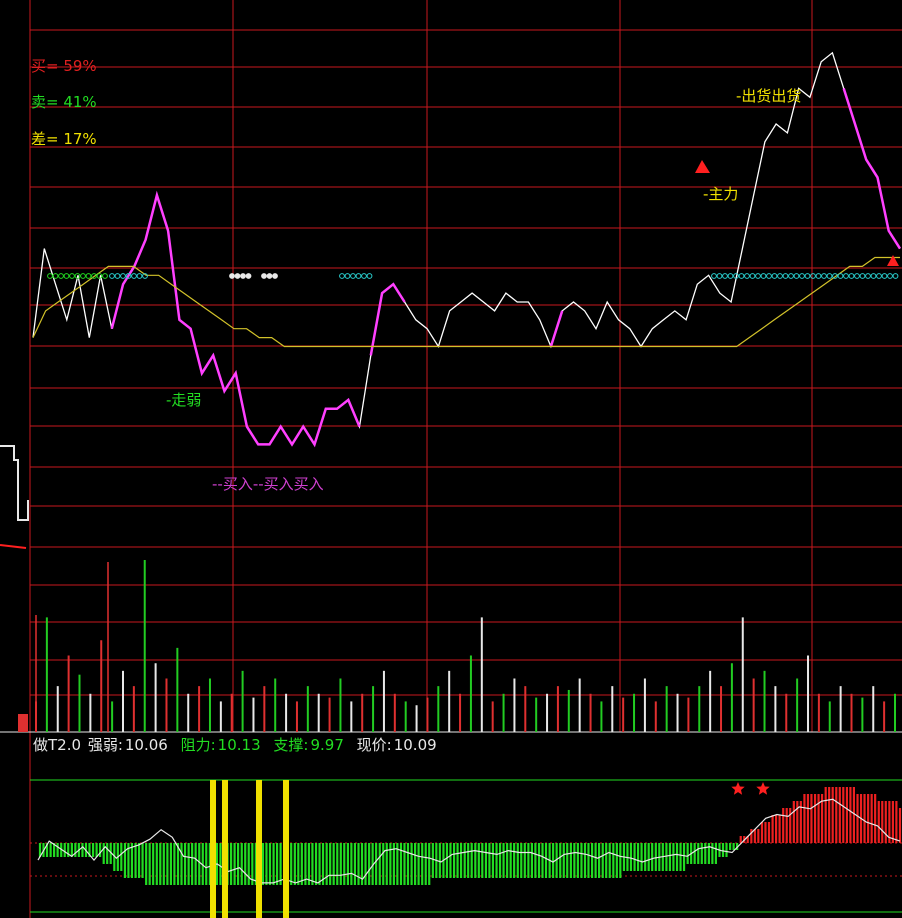 The width and height of the screenshot is (902, 918). I want to click on price-label: 现价:, so click(374, 745).